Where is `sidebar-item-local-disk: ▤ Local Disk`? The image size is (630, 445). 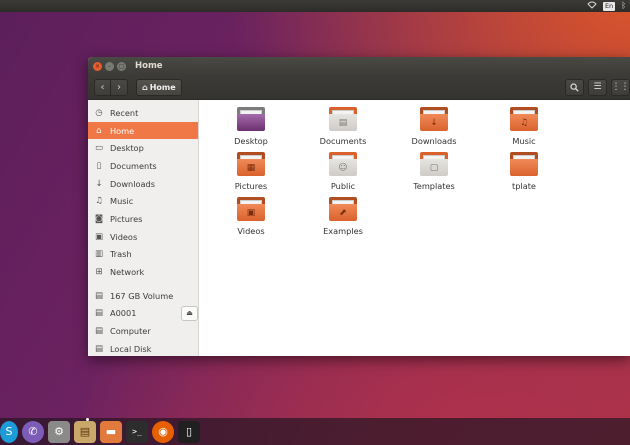
sidebar-item-local-disk: ▤ Local Disk is located at coordinates (143, 348).